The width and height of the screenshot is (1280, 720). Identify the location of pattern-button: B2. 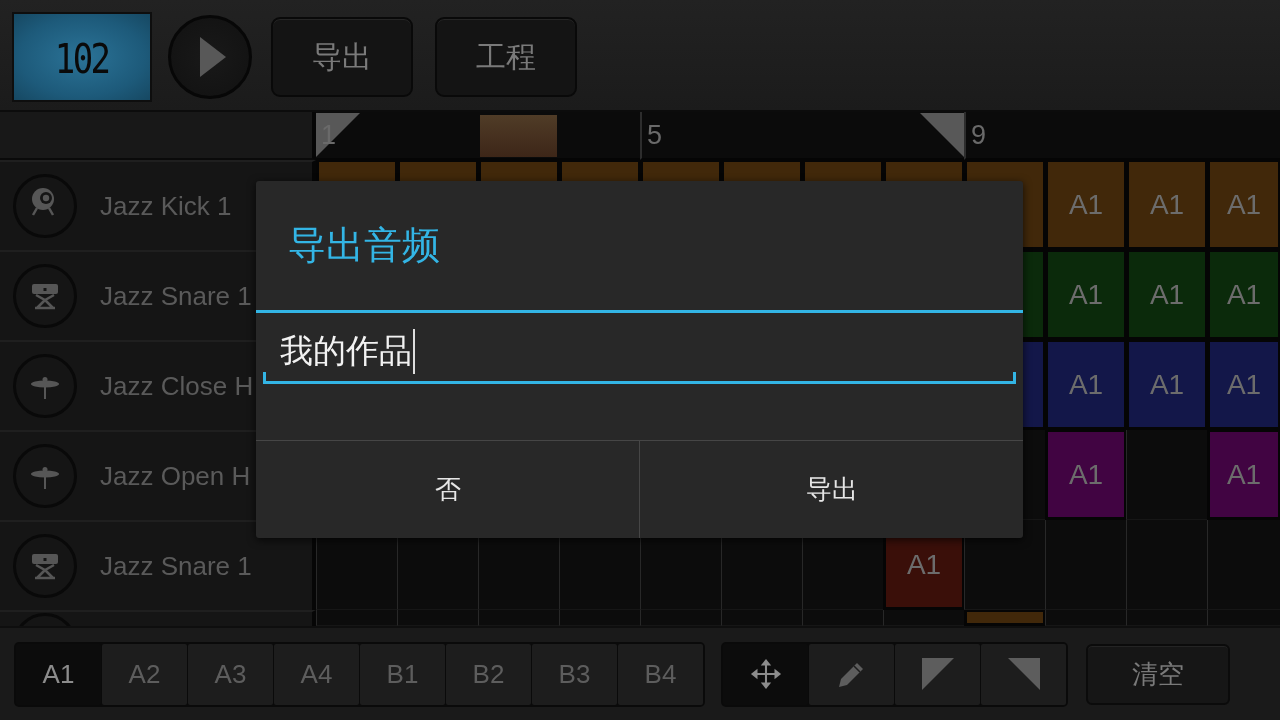
(488, 674).